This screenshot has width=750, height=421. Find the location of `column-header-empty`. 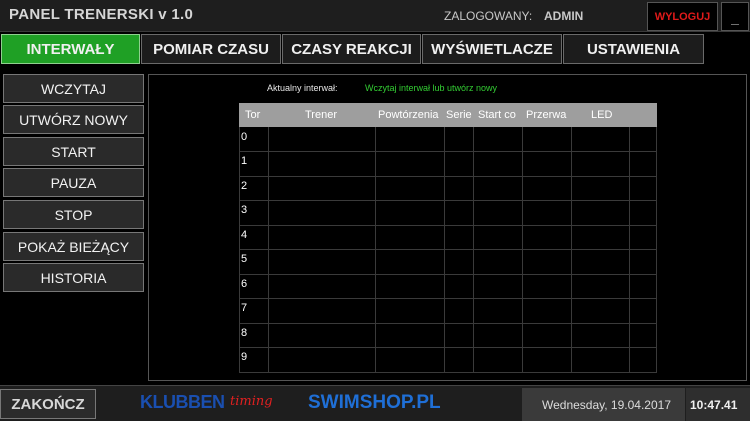

column-header-empty is located at coordinates (643, 115).